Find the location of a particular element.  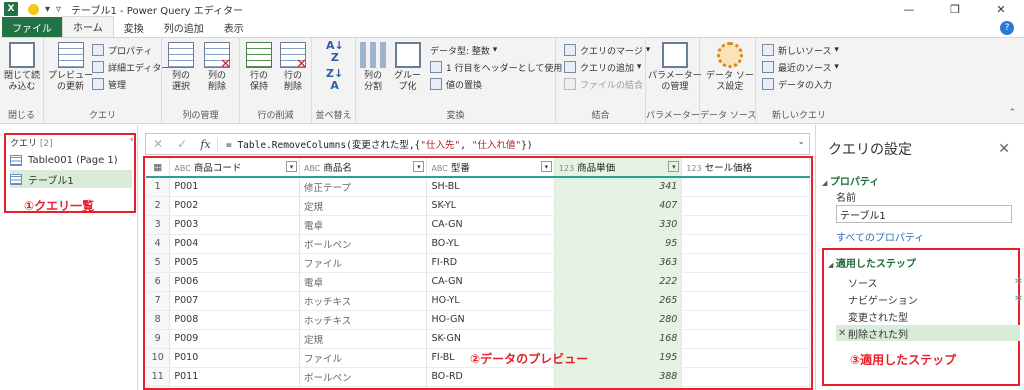

expand-formula-icon: ⌄ is located at coordinates (801, 142).